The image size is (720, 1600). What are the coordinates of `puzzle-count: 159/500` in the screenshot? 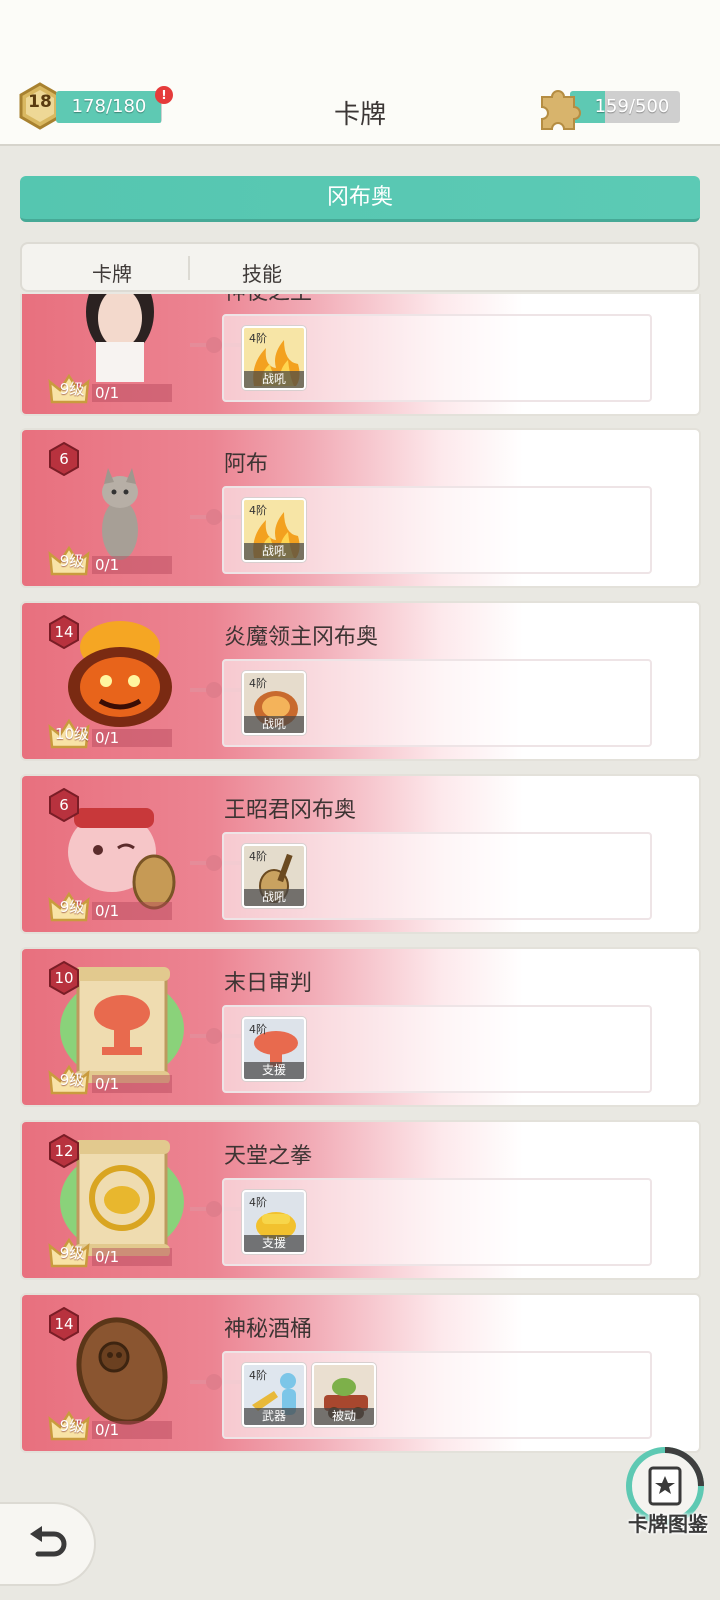 It's located at (632, 106).